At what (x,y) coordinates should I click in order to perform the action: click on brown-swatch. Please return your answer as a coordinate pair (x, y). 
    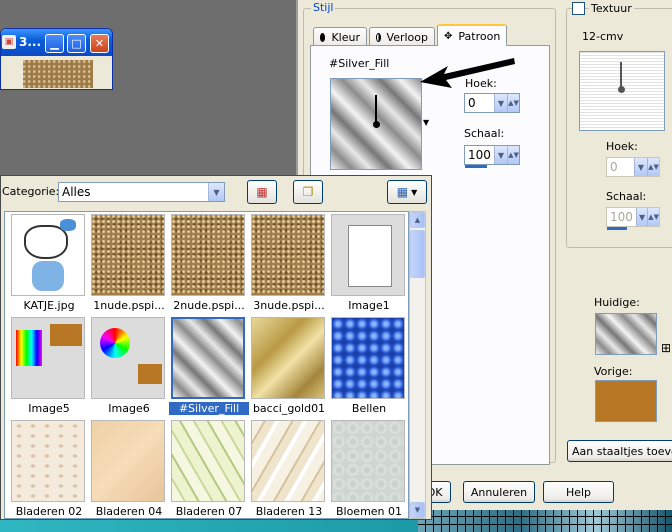
    Looking at the image, I should click on (66, 335).